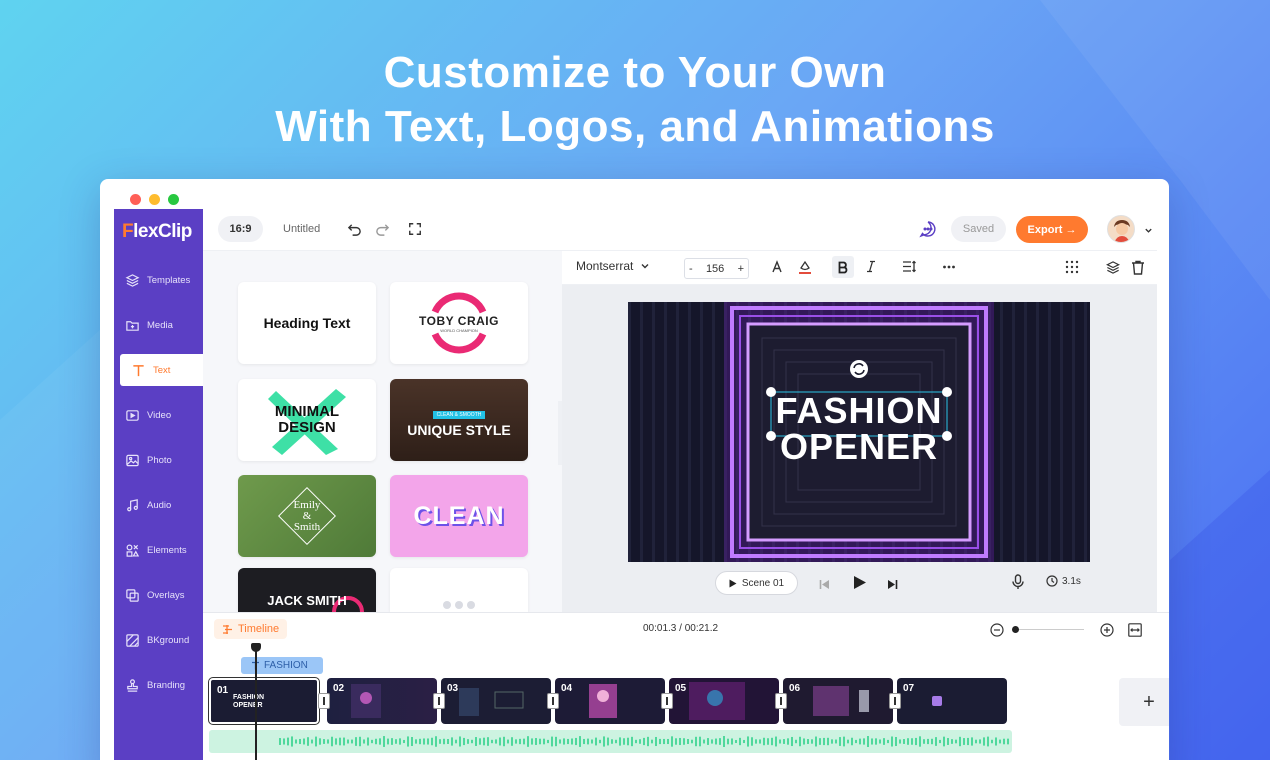  What do you see at coordinates (838, 701) in the screenshot?
I see `scene-clip-06: 06` at bounding box center [838, 701].